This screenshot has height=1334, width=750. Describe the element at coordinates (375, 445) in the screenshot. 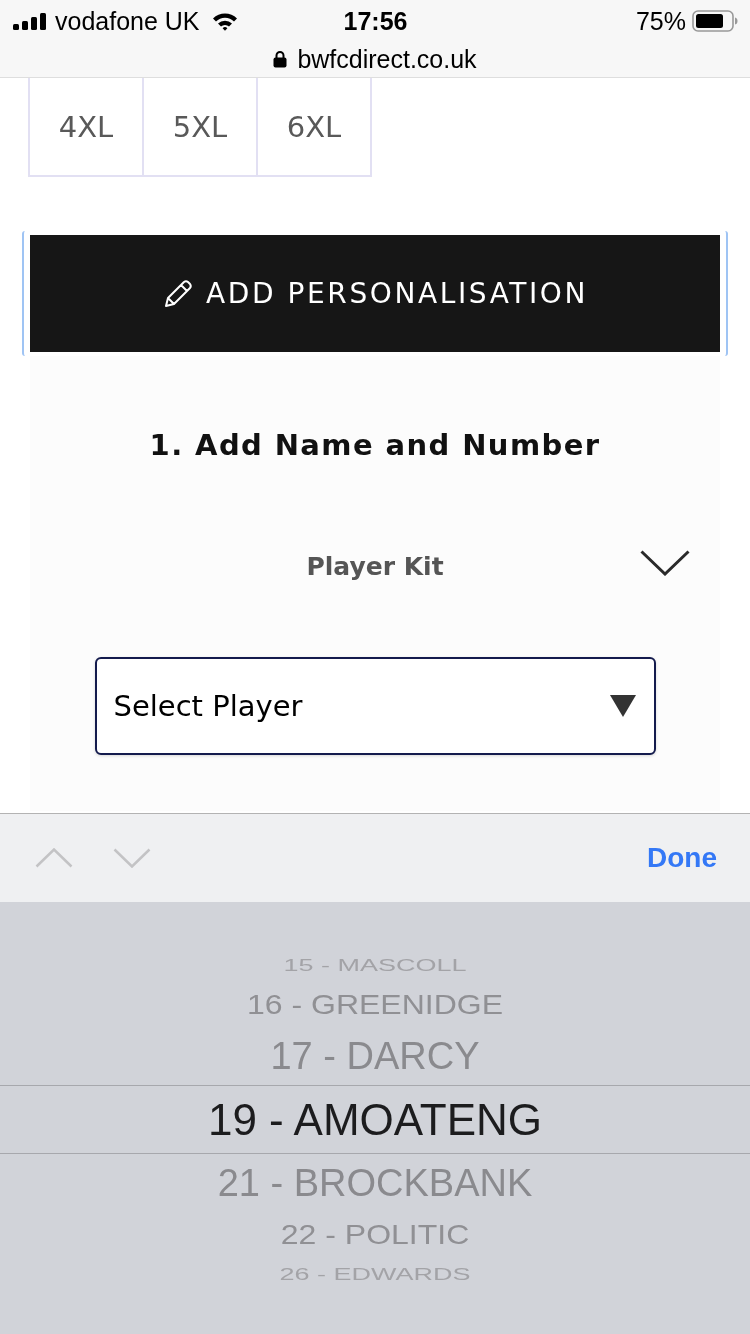

I see `section-title: 1. Add Name and Number` at that location.